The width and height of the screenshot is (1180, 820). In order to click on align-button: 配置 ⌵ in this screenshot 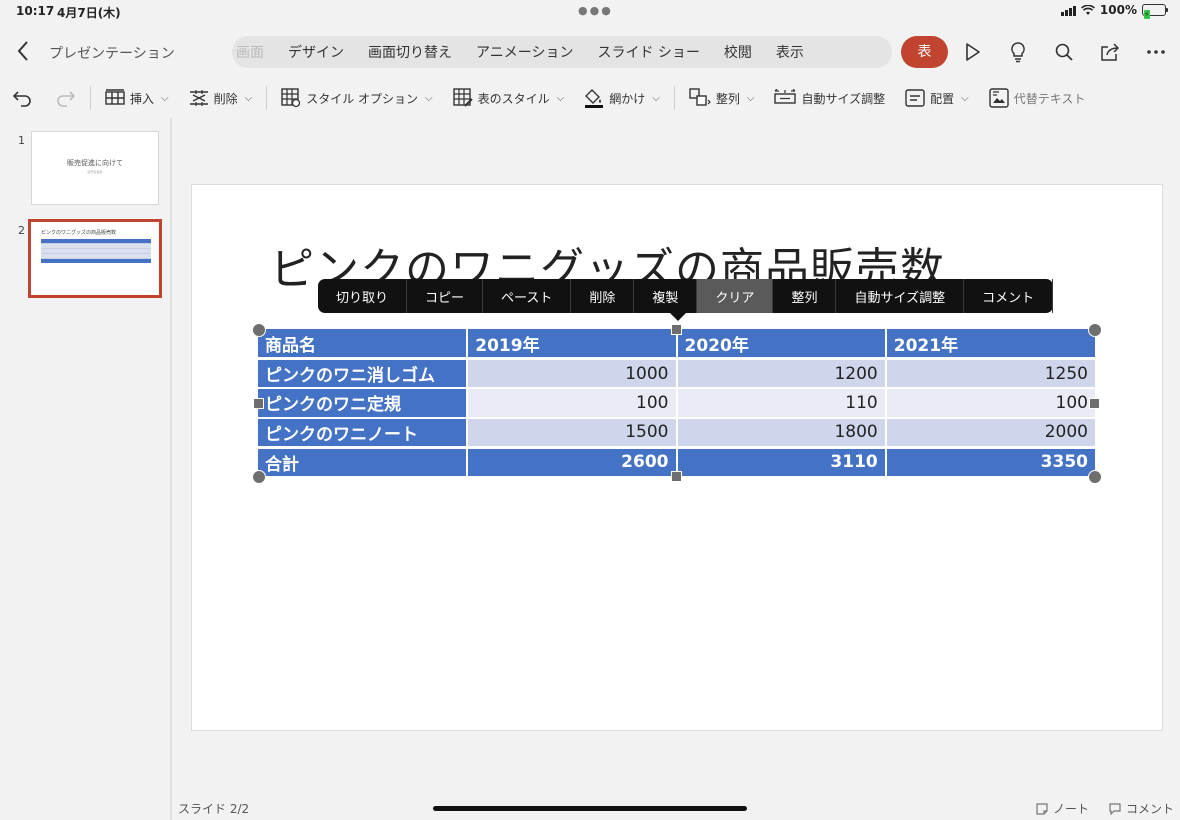, I will do `click(937, 98)`.